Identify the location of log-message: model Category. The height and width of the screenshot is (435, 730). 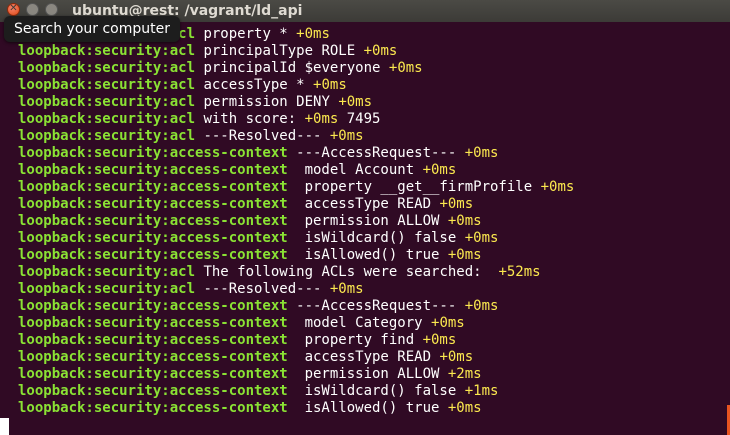
(359, 323).